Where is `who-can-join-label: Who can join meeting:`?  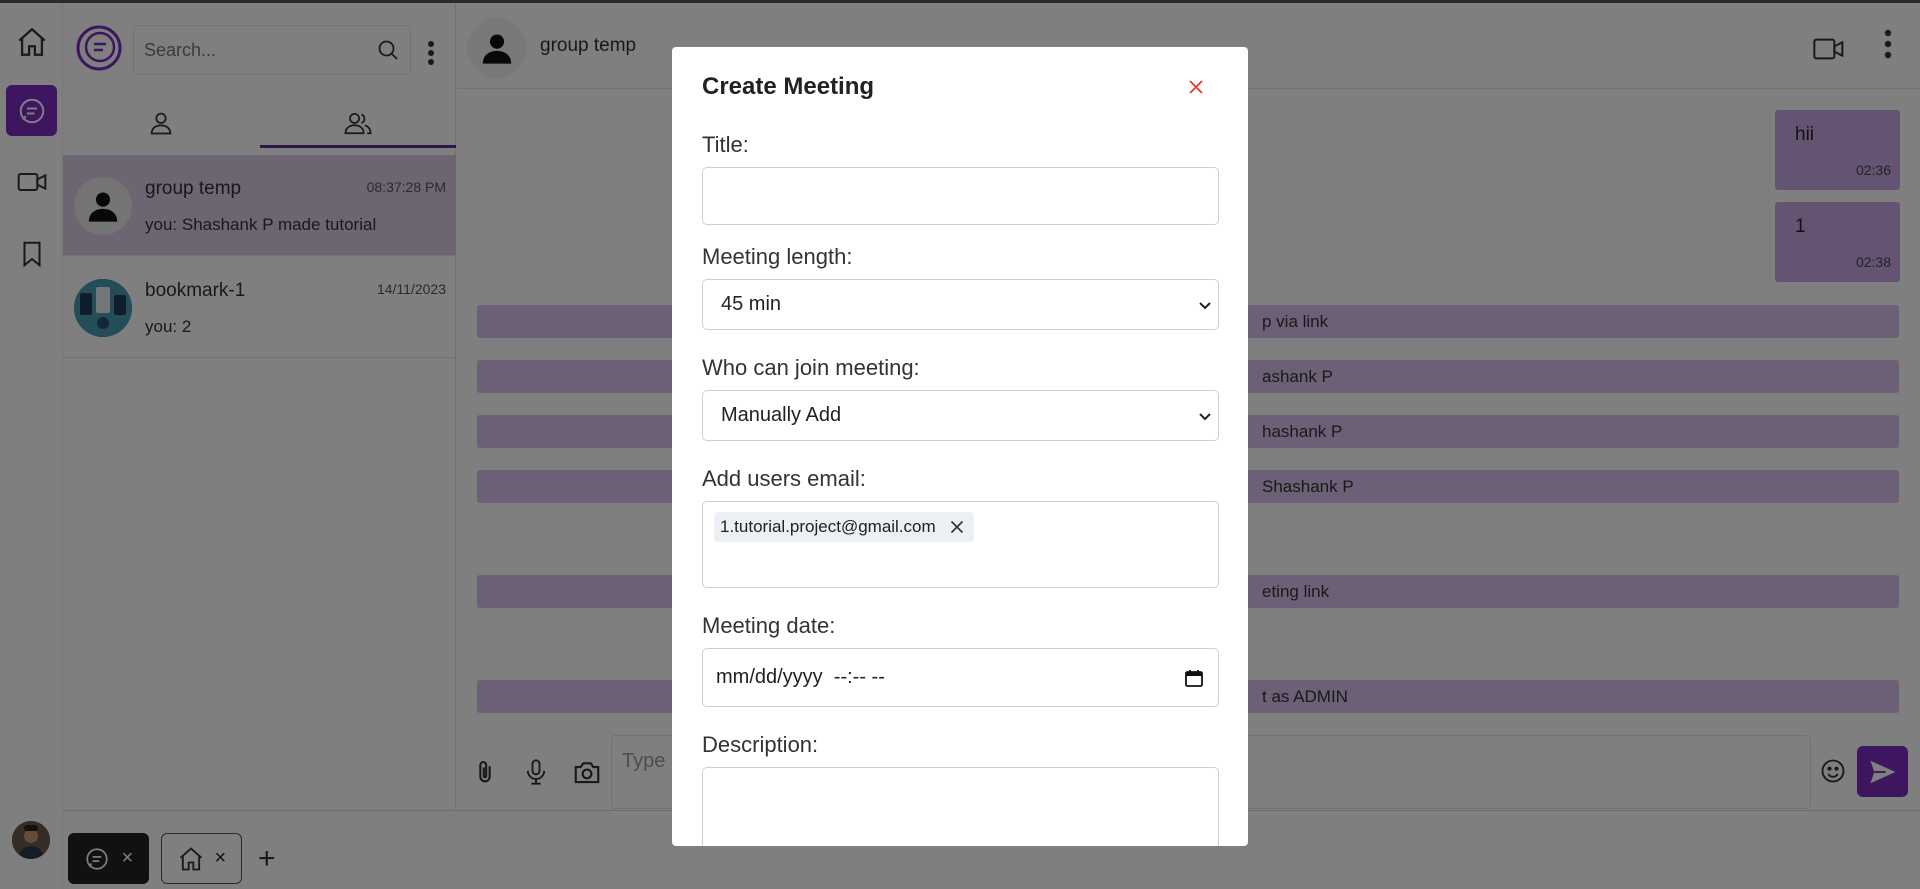 who-can-join-label: Who can join meeting: is located at coordinates (811, 367).